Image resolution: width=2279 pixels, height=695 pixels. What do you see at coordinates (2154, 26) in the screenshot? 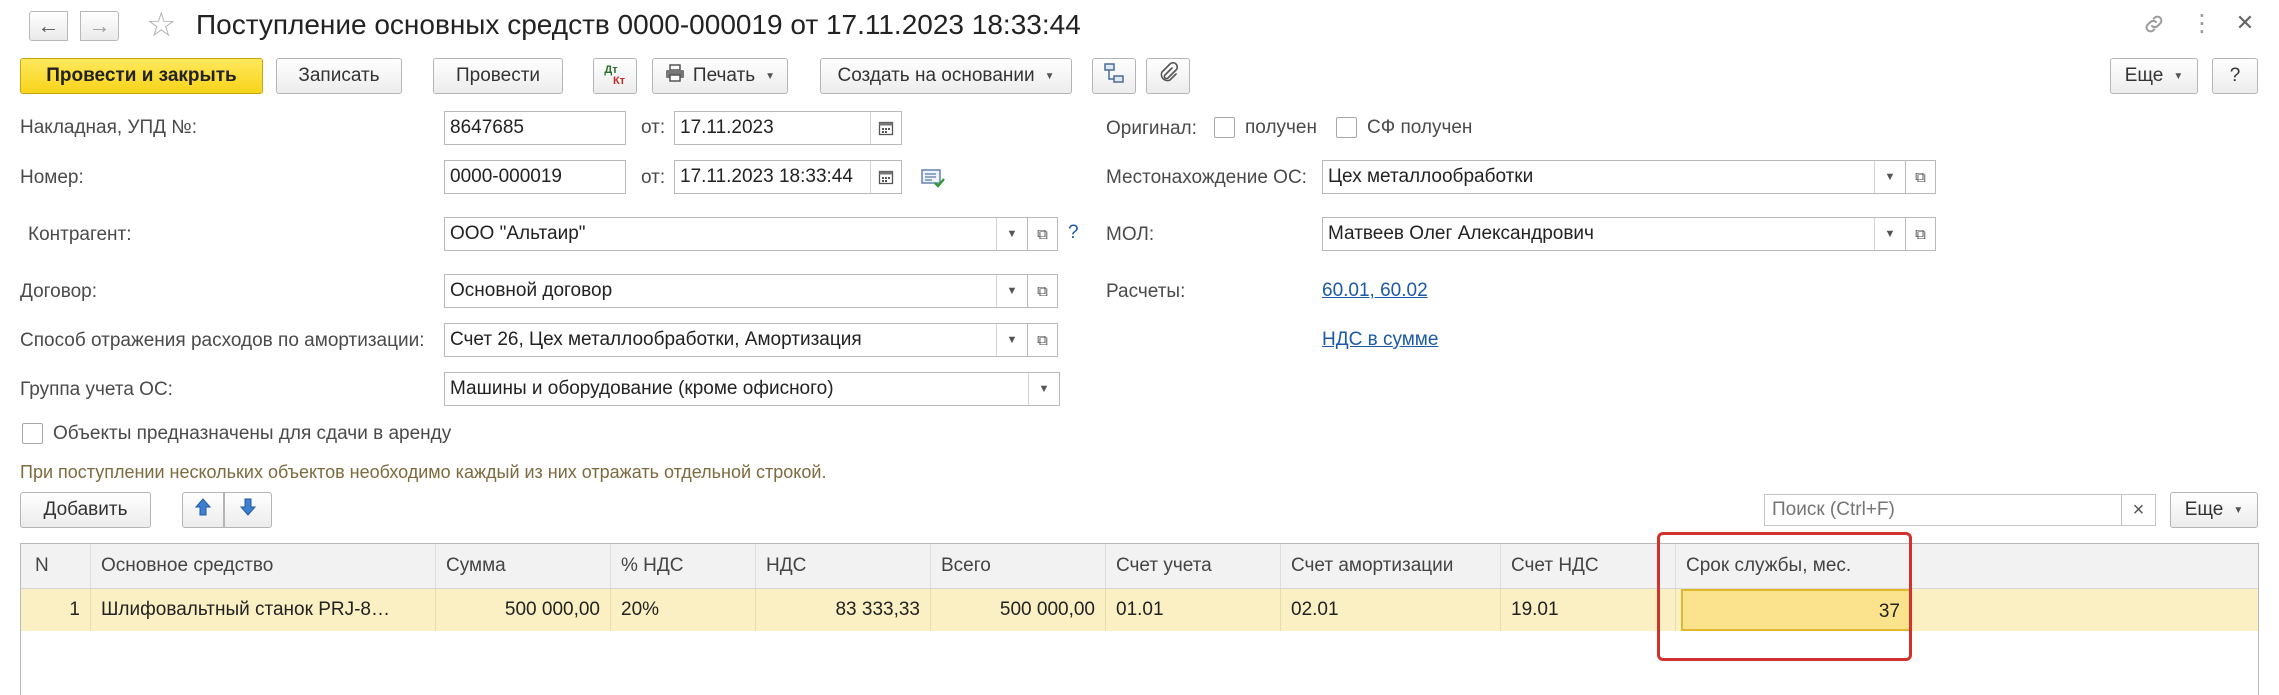
I see `link-icon` at bounding box center [2154, 26].